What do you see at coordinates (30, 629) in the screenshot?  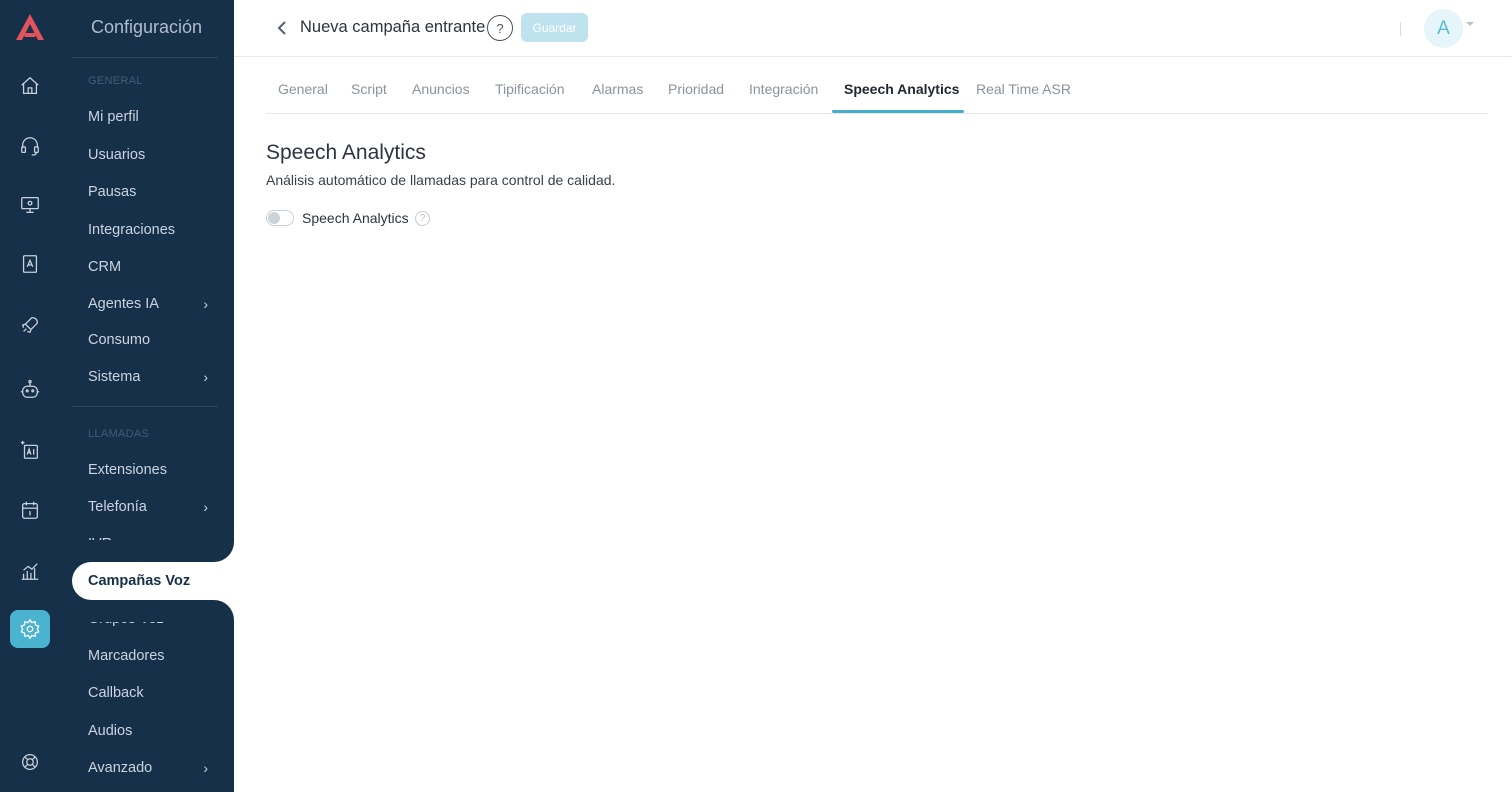 I see `settings-gear-icon` at bounding box center [30, 629].